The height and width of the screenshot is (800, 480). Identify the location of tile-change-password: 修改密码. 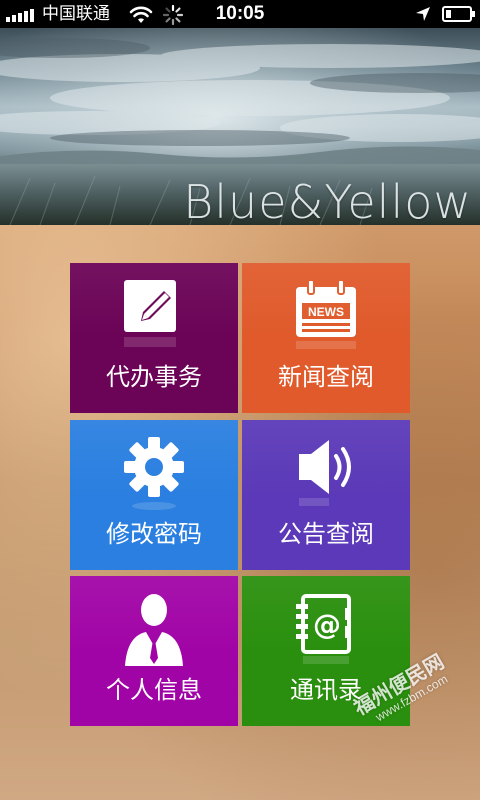
(154, 495).